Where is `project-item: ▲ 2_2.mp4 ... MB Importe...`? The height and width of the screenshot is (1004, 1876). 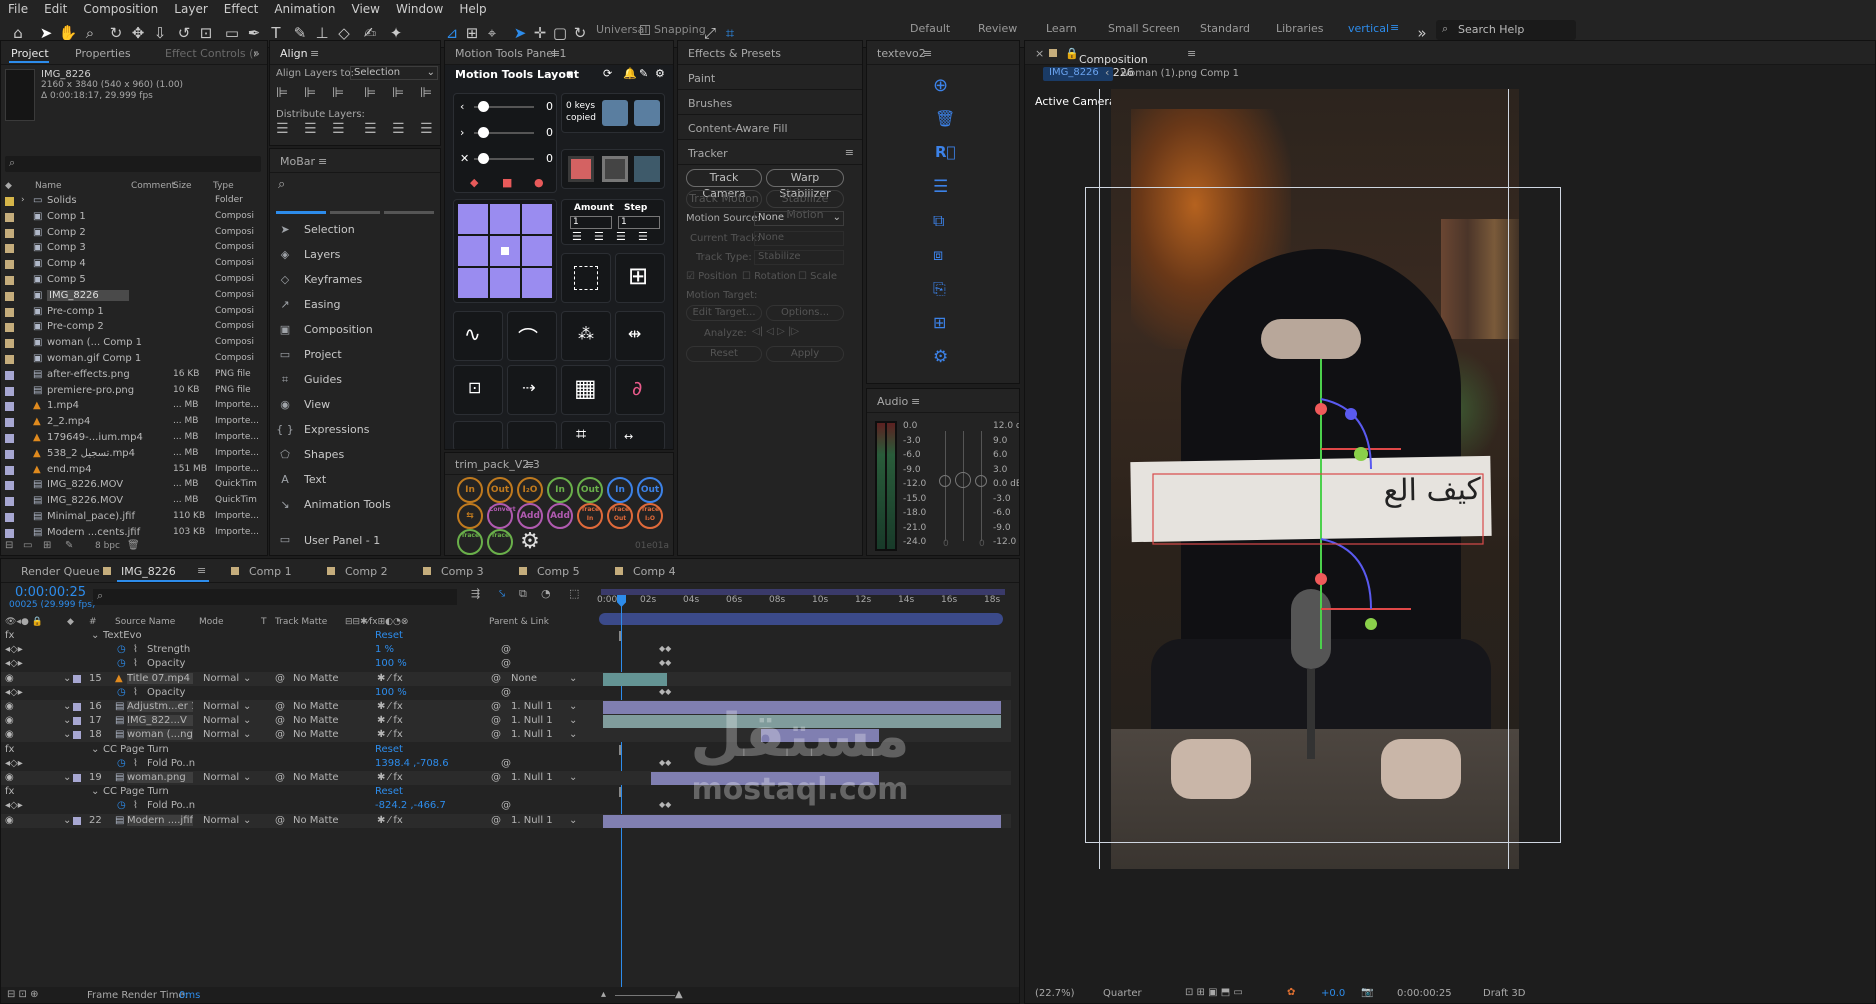 project-item: ▲ 2_2.mp4 ... MB Importe... is located at coordinates (132, 423).